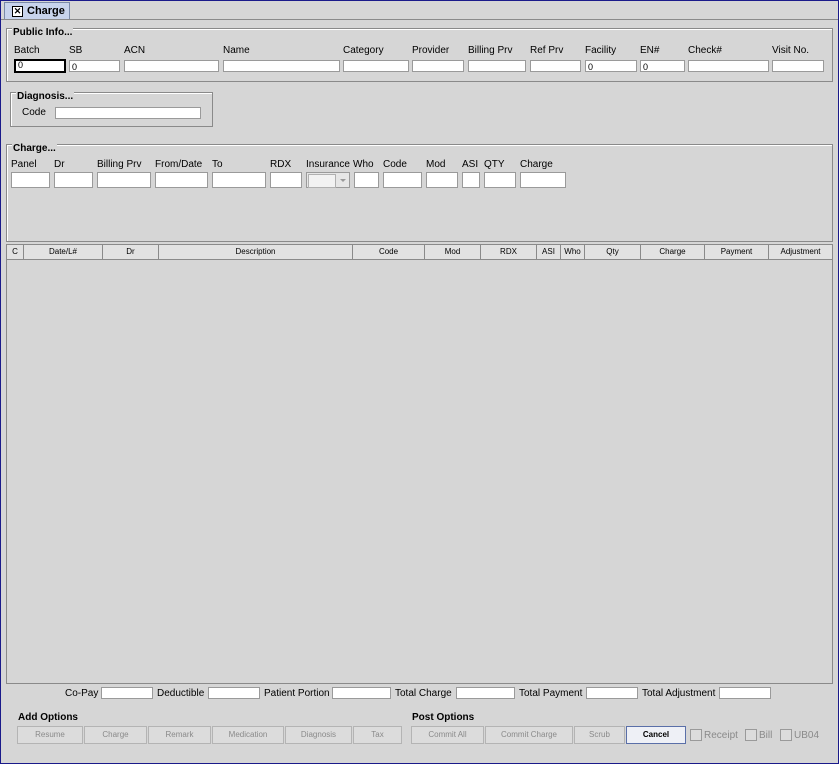  I want to click on charge-billing-prv-input, so click(124, 180).